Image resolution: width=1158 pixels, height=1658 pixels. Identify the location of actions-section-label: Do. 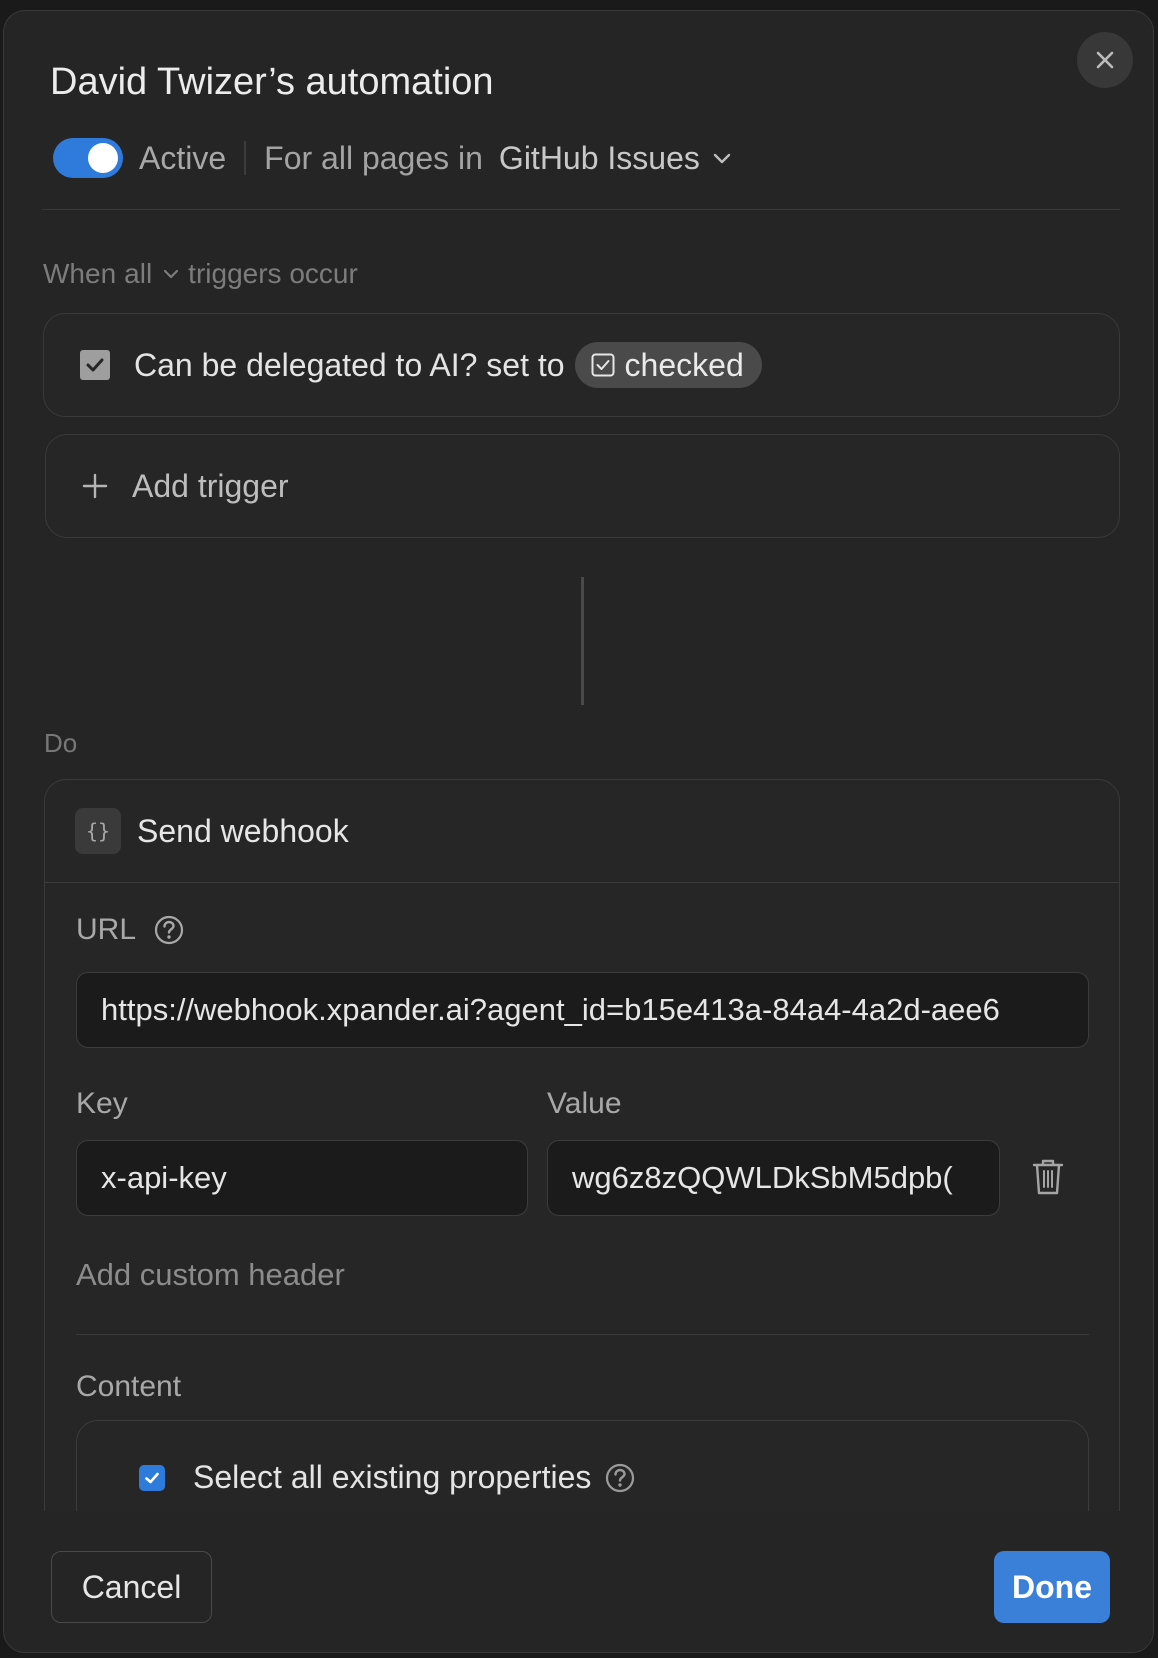
(61, 743).